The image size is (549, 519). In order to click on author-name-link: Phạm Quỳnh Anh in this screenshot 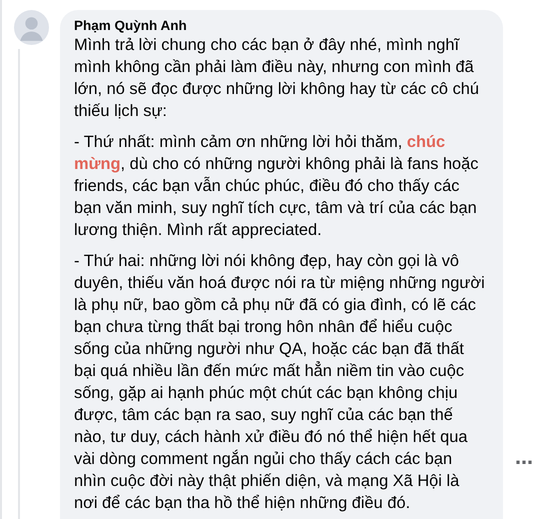, I will do `click(280, 25)`.